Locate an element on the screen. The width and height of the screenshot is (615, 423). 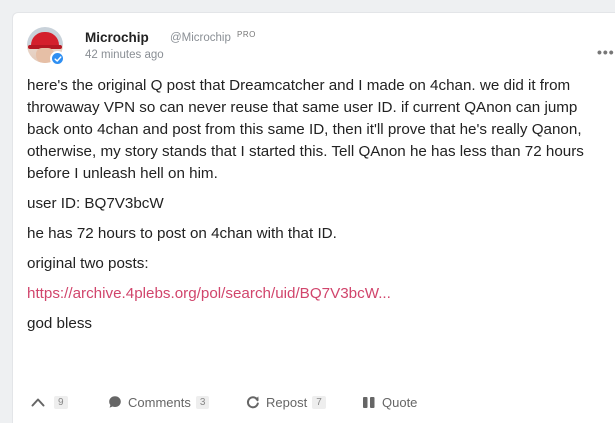
repost-count: 7 is located at coordinates (319, 402).